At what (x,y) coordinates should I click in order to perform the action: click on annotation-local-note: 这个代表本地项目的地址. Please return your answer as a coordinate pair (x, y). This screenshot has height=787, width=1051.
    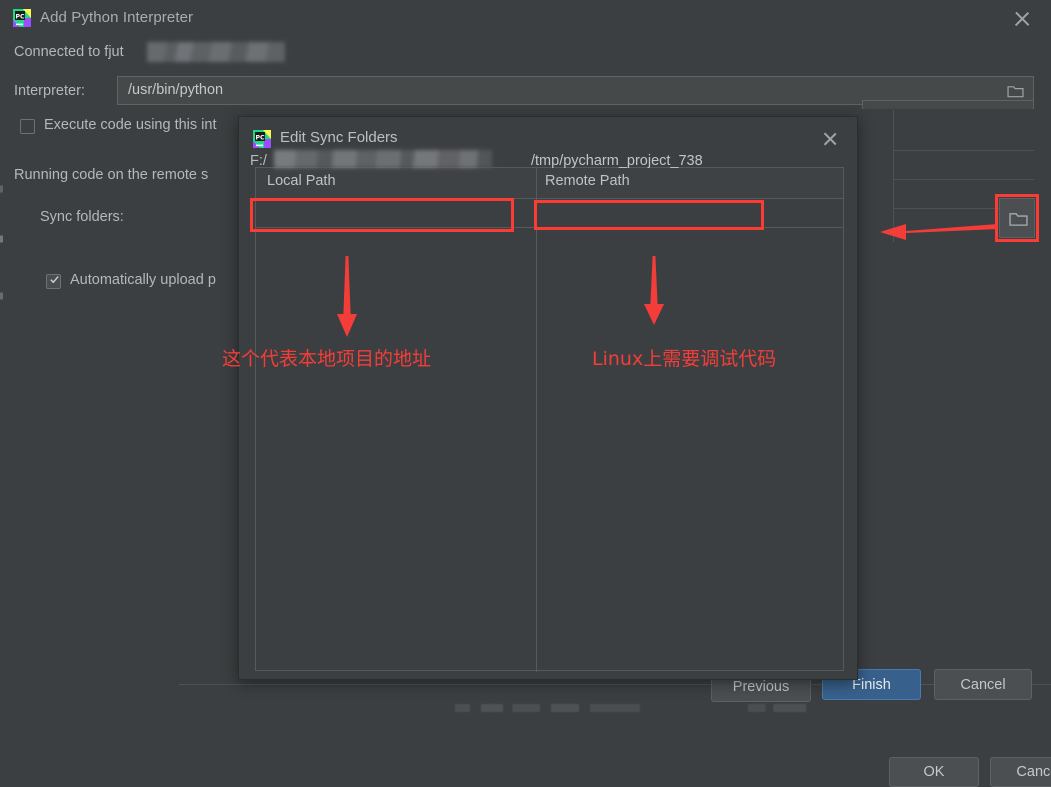
    Looking at the image, I should click on (327, 359).